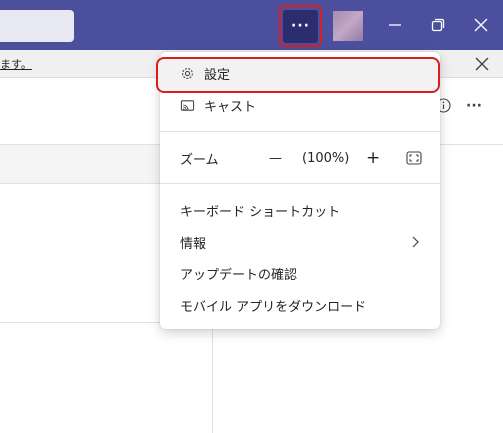 This screenshot has width=503, height=433. What do you see at coordinates (193, 244) in the screenshot?
I see `menu-item-label: 情報` at bounding box center [193, 244].